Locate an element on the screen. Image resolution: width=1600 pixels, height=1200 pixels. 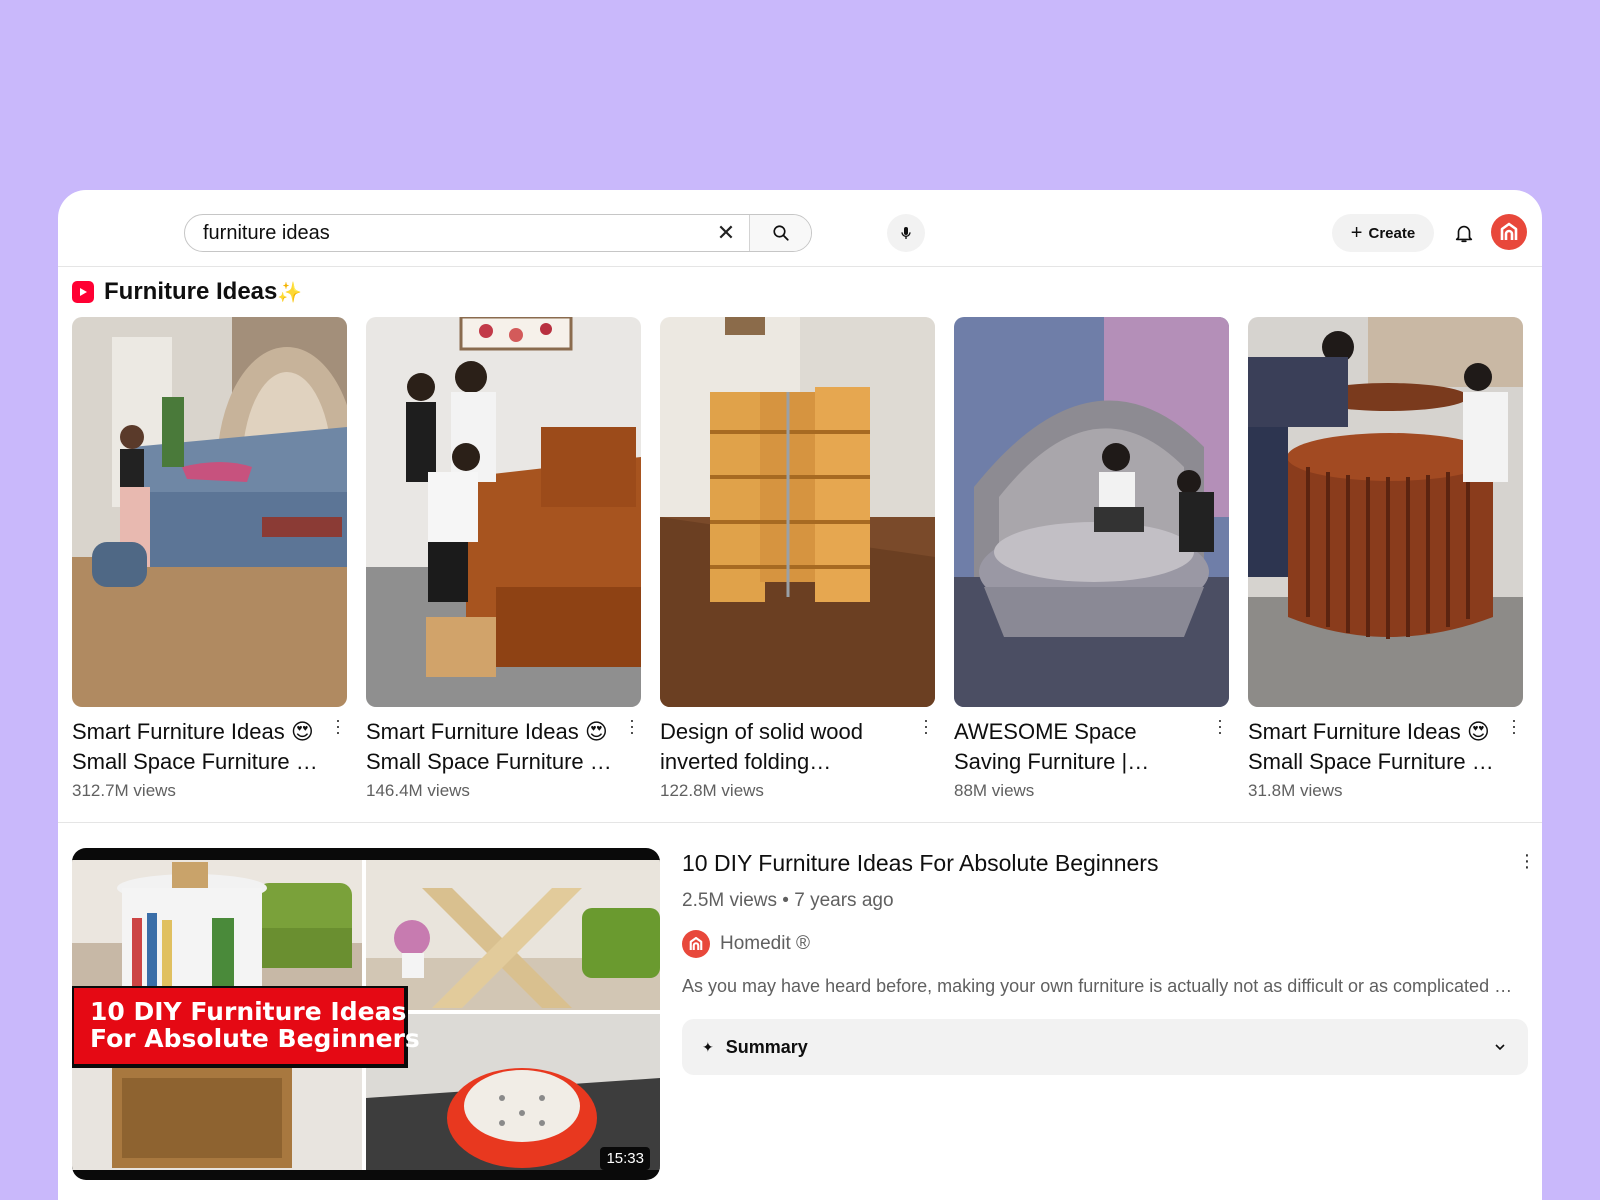
search-box: ✕ is located at coordinates (498, 233).